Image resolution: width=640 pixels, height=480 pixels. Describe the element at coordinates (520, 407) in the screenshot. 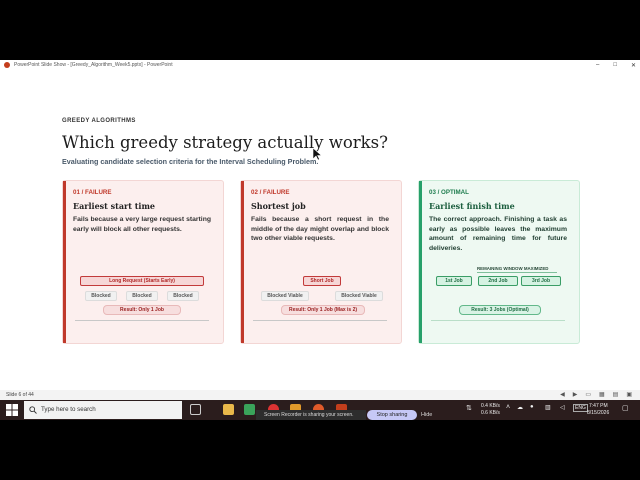

I see `onedrive-icon: ☁` at that location.